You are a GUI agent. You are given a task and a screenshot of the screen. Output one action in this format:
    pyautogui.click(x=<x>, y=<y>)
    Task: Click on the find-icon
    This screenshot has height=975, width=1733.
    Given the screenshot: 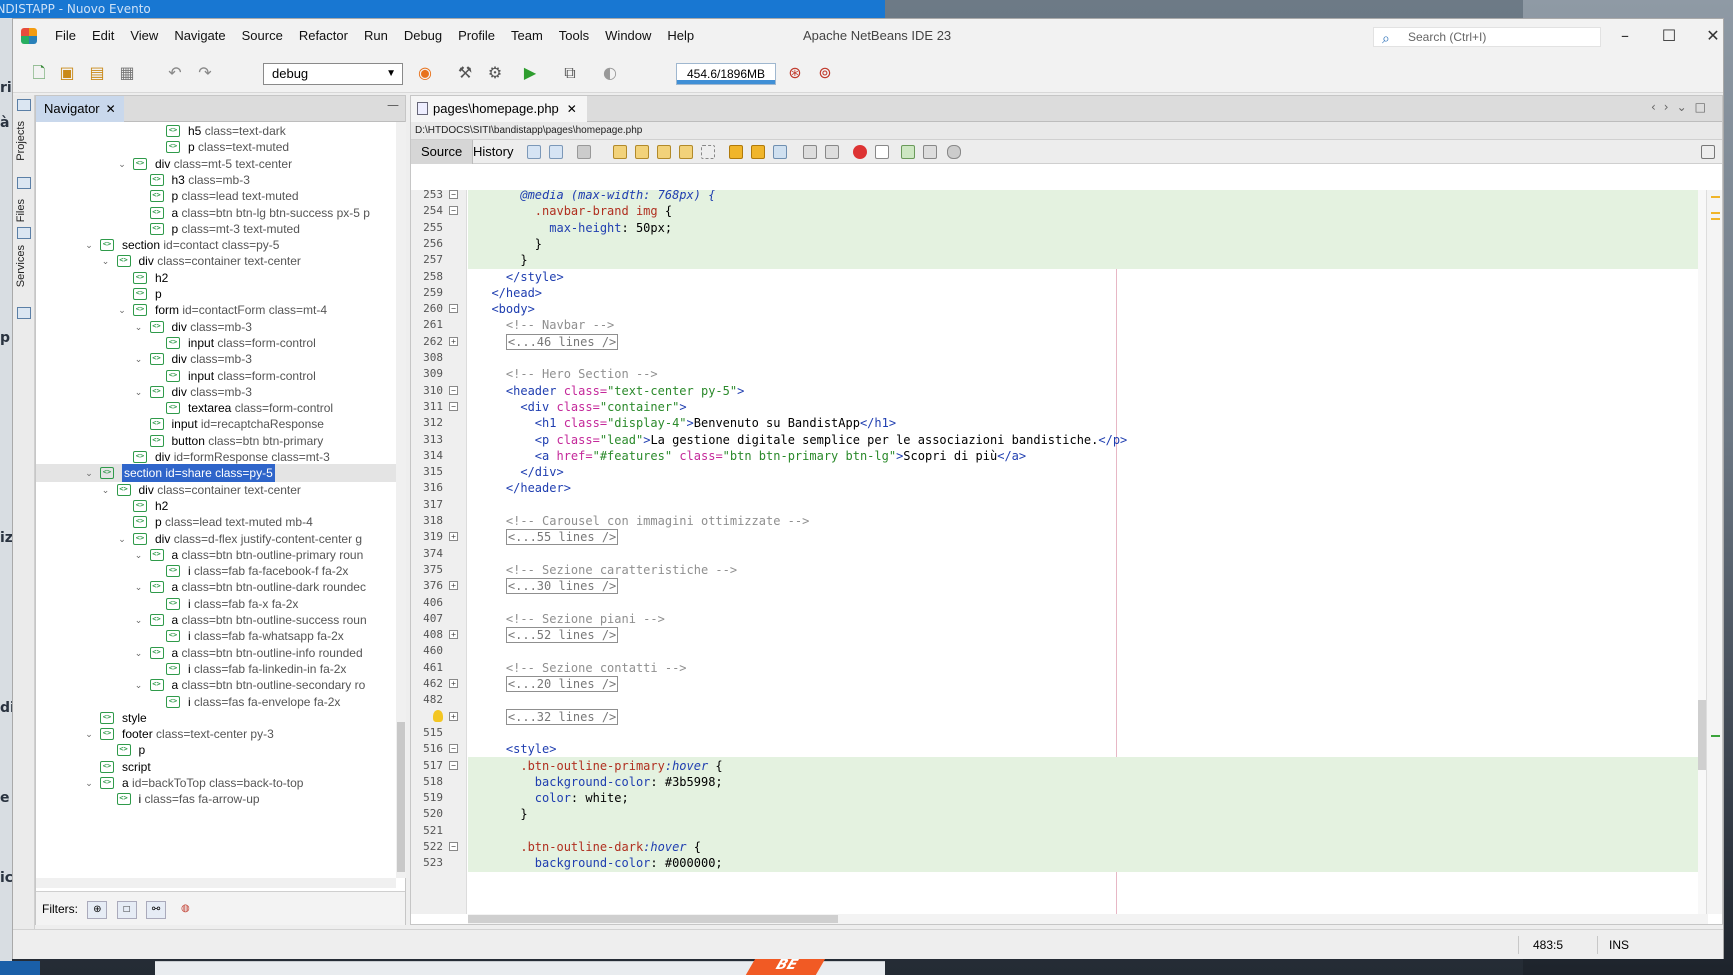 What is the action you would take?
    pyautogui.click(x=620, y=152)
    